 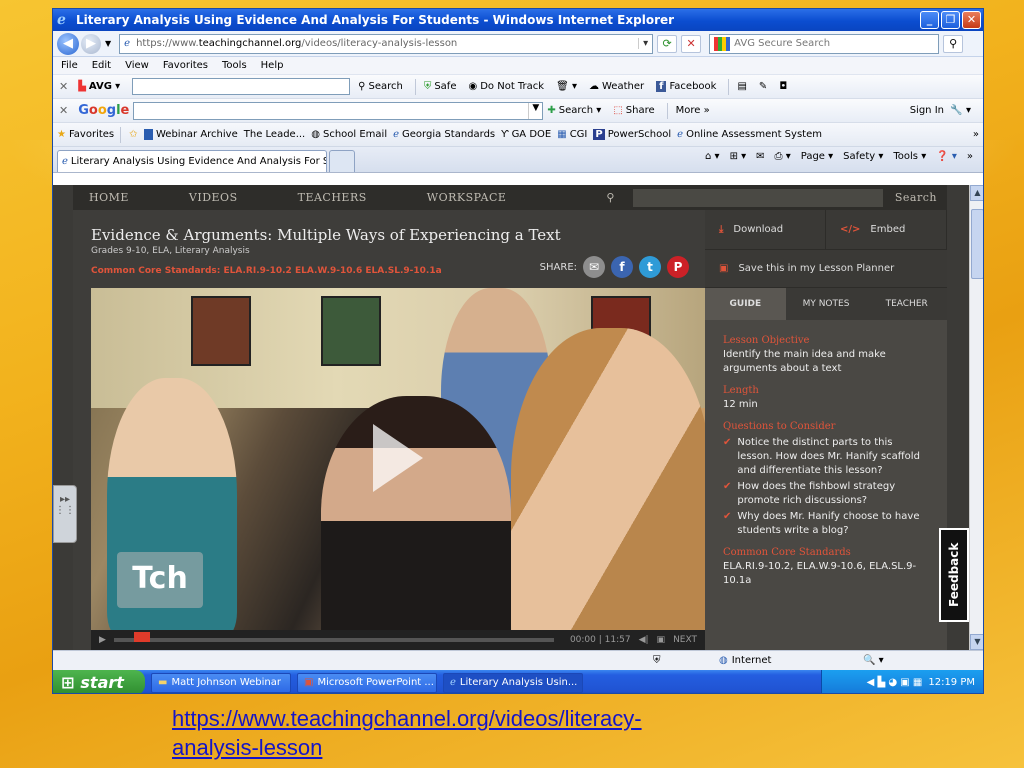 What do you see at coordinates (272, 65) in the screenshot?
I see `menu-help: Help` at bounding box center [272, 65].